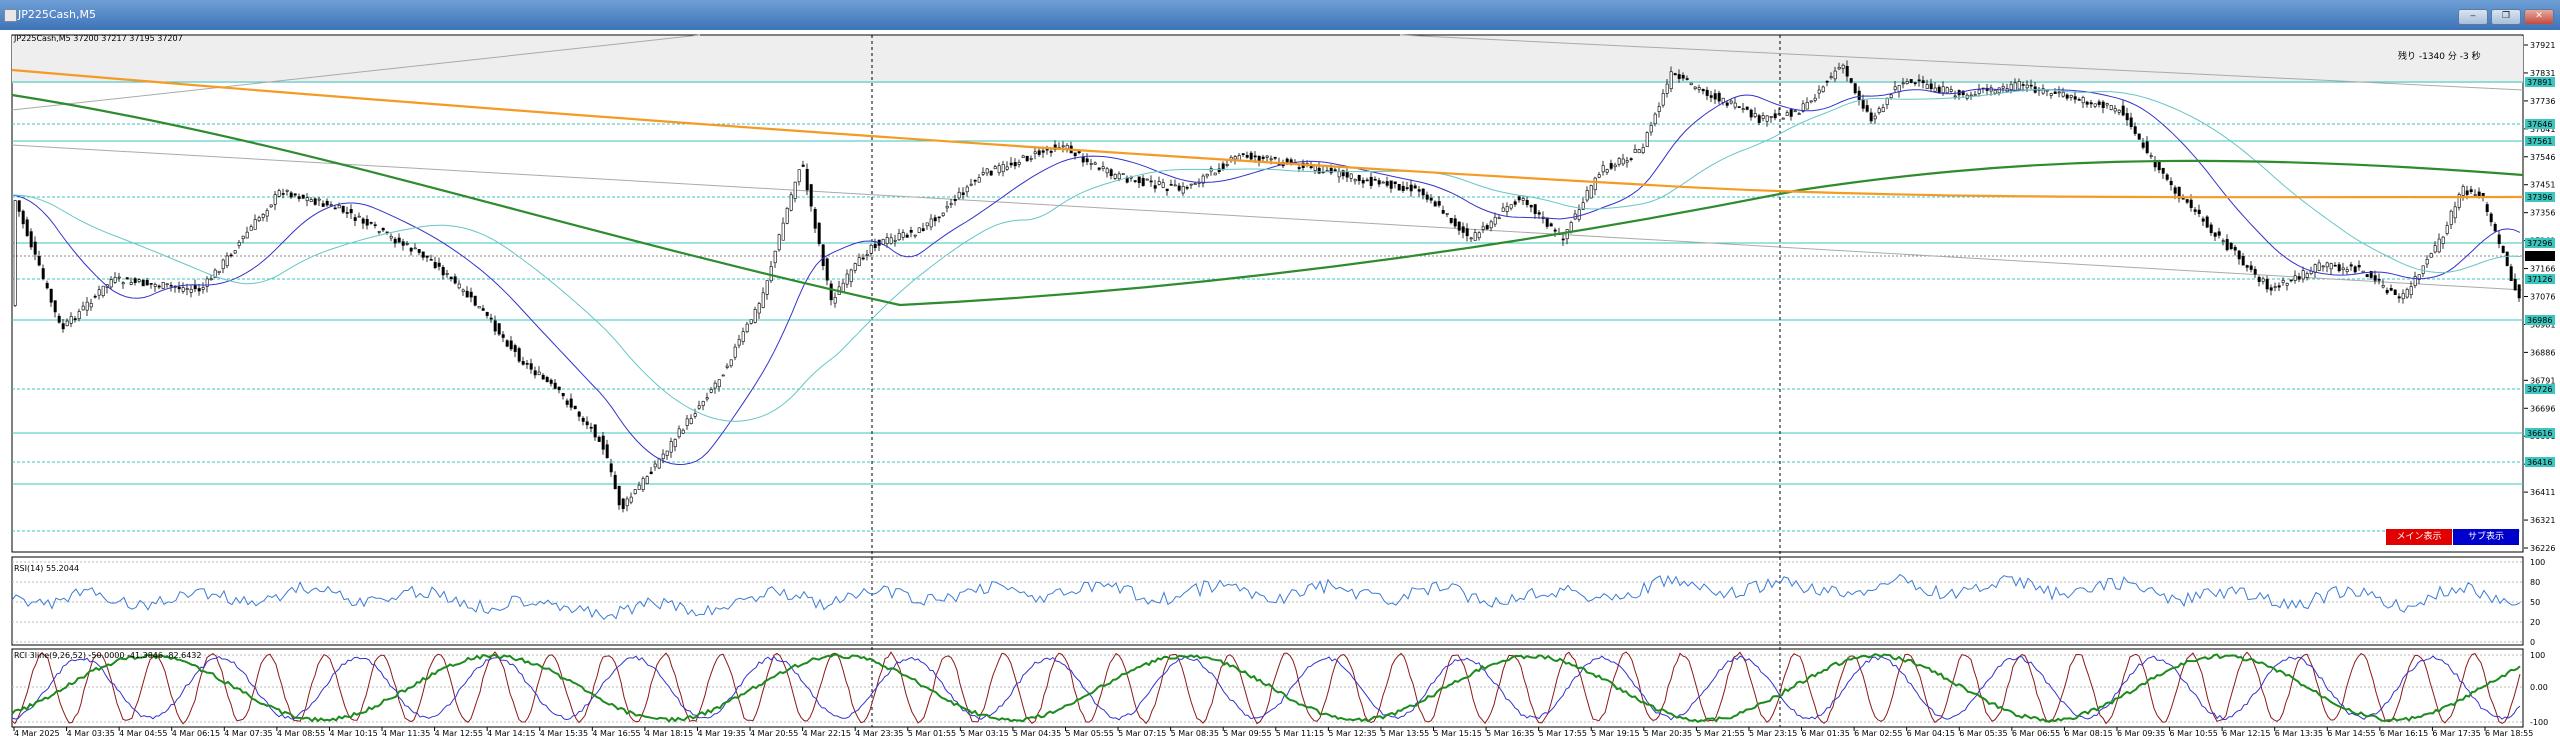 This screenshot has height=736, width=2560. Describe the element at coordinates (511, 732) in the screenshot. I see `time-axis-label: 4 Mar 14:15` at that location.